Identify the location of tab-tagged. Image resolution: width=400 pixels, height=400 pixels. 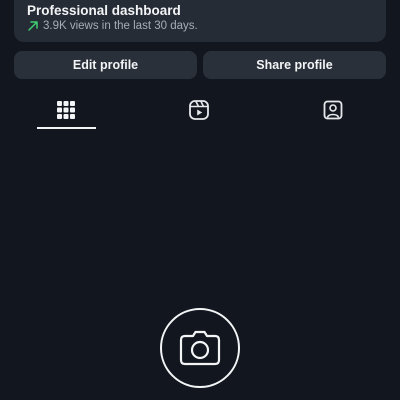
(333, 110).